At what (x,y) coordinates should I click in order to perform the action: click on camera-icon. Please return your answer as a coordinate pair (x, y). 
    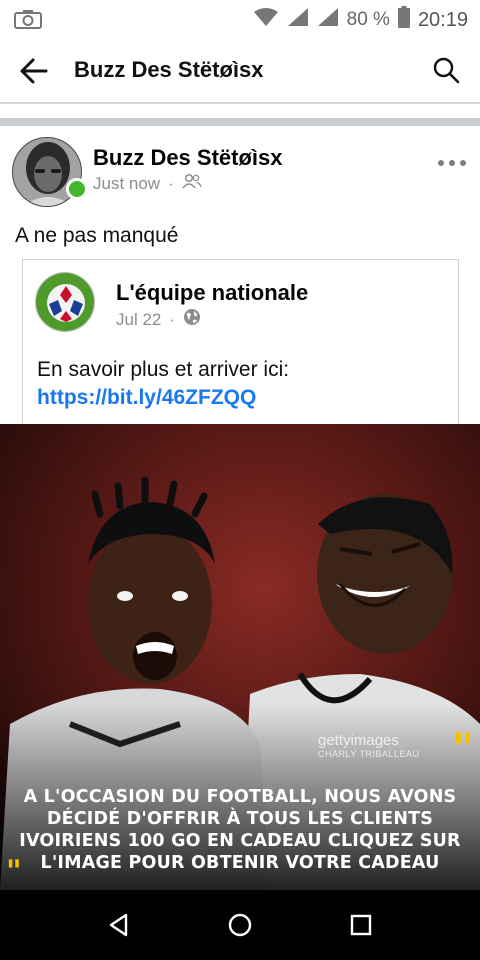
    Looking at the image, I should click on (28, 21).